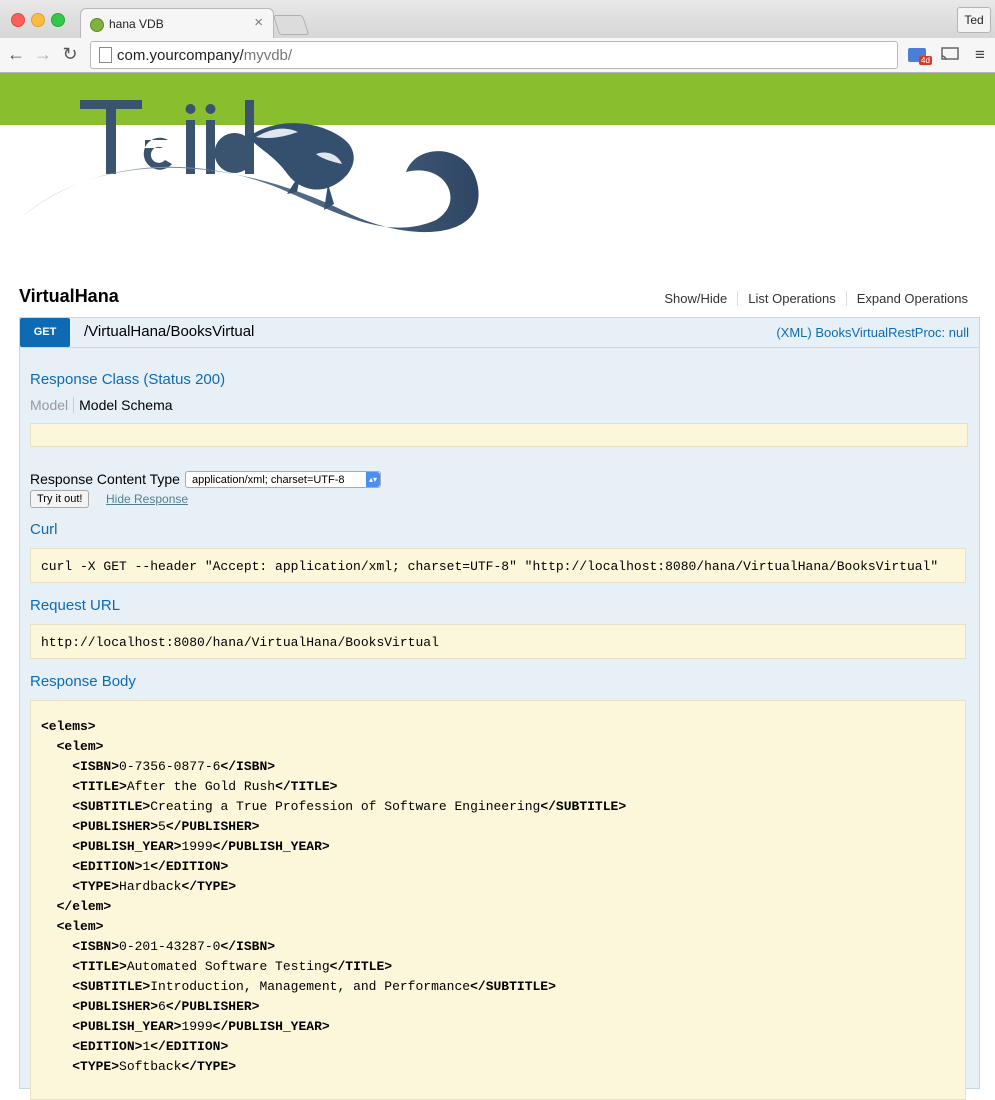  What do you see at coordinates (498, 727) in the screenshot?
I see `xml-line: <elems>` at bounding box center [498, 727].